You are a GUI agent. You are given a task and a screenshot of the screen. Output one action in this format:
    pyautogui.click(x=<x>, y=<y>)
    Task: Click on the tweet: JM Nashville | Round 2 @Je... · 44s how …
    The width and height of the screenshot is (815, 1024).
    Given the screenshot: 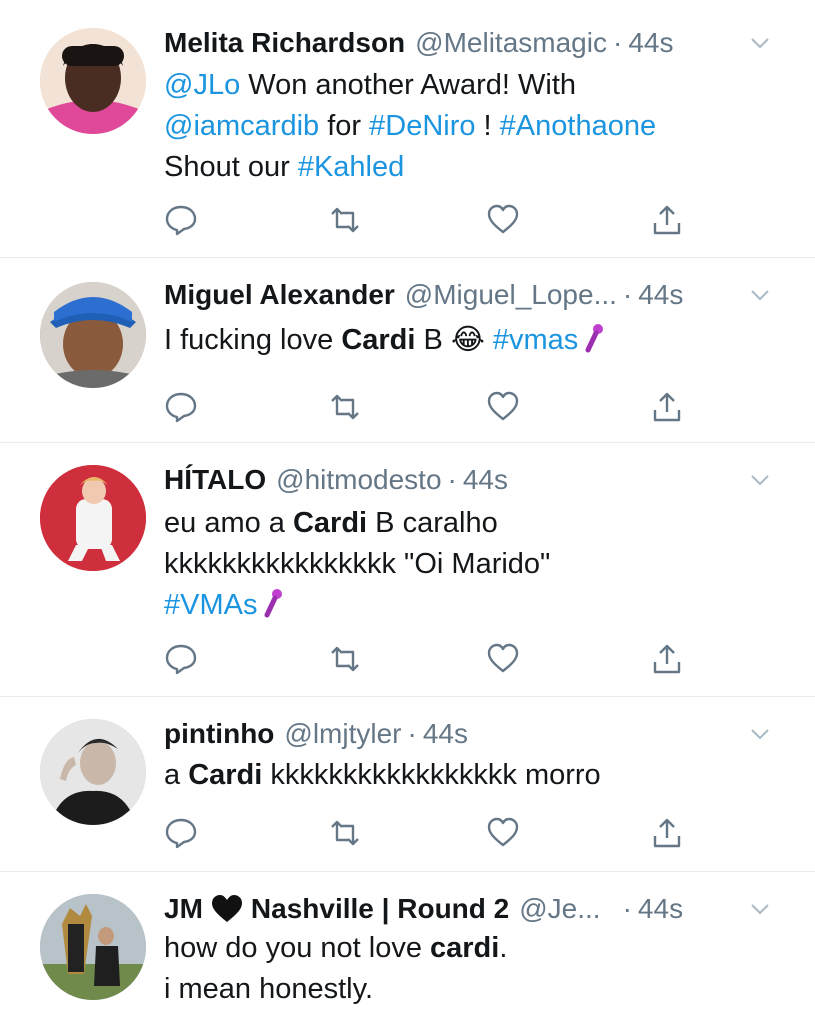 What is the action you would take?
    pyautogui.click(x=407, y=948)
    